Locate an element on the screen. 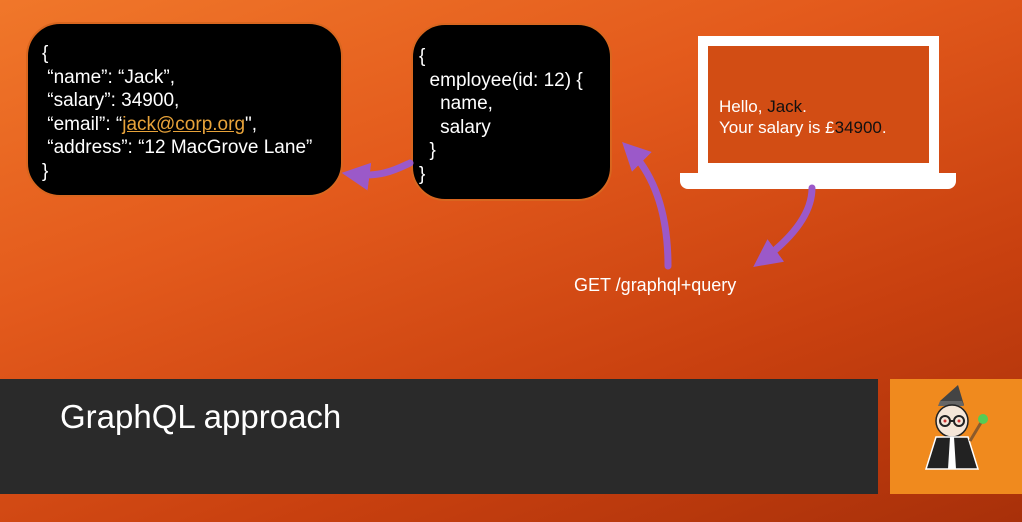 This screenshot has height=522, width=1022. request-label: GET /graphql+query is located at coordinates (655, 285).